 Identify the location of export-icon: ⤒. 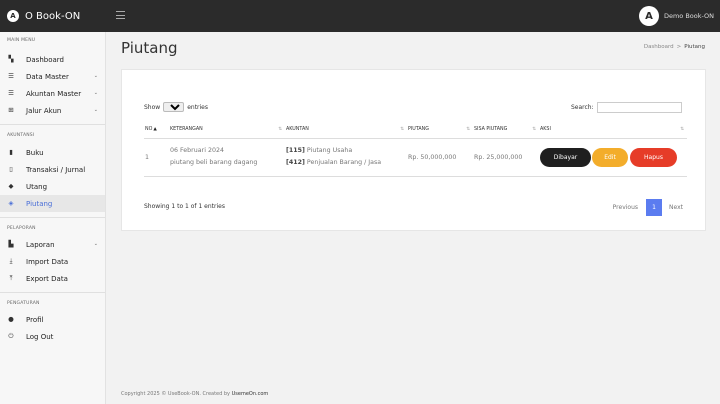
(11, 278).